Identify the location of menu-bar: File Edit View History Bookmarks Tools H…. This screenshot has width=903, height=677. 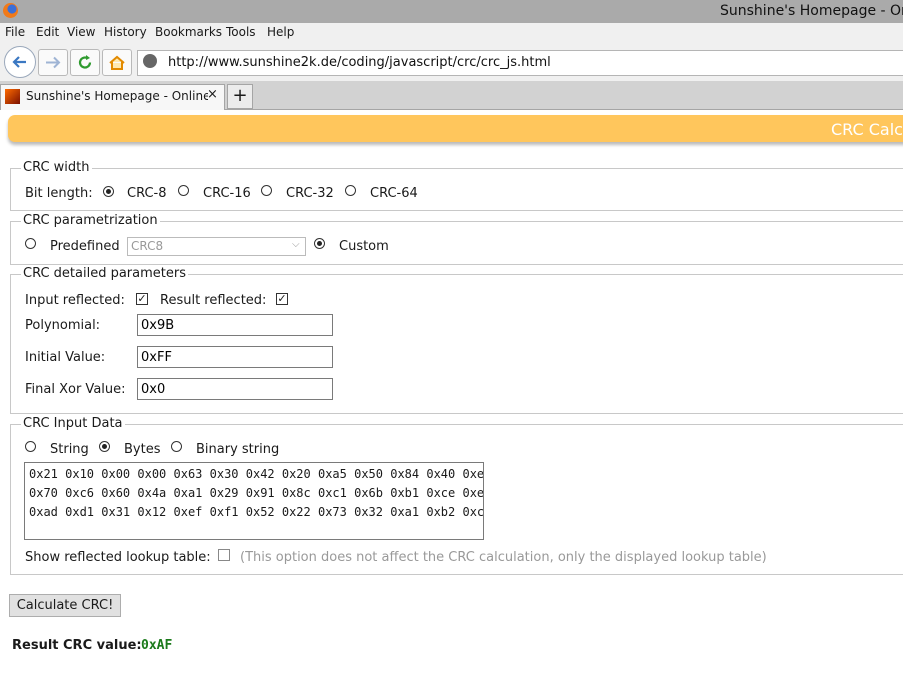
(451, 33).